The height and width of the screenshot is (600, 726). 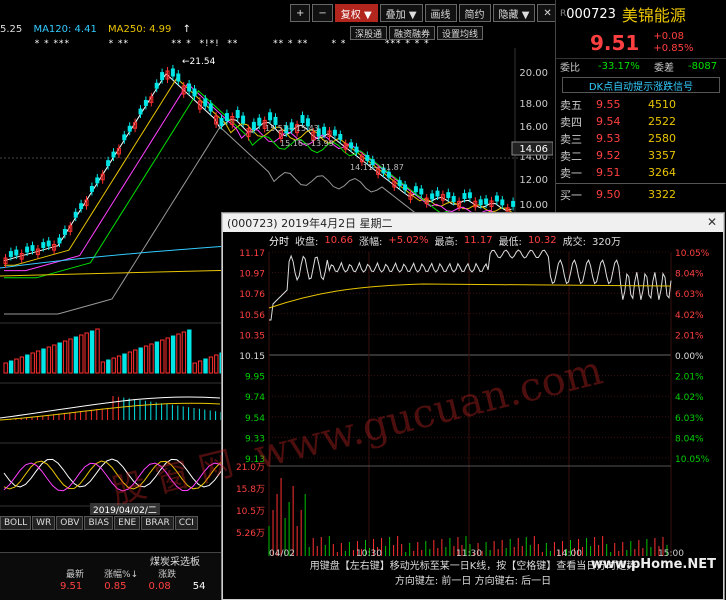 I want to click on asks-row: 卖一 9.51 3264, so click(x=641, y=172).